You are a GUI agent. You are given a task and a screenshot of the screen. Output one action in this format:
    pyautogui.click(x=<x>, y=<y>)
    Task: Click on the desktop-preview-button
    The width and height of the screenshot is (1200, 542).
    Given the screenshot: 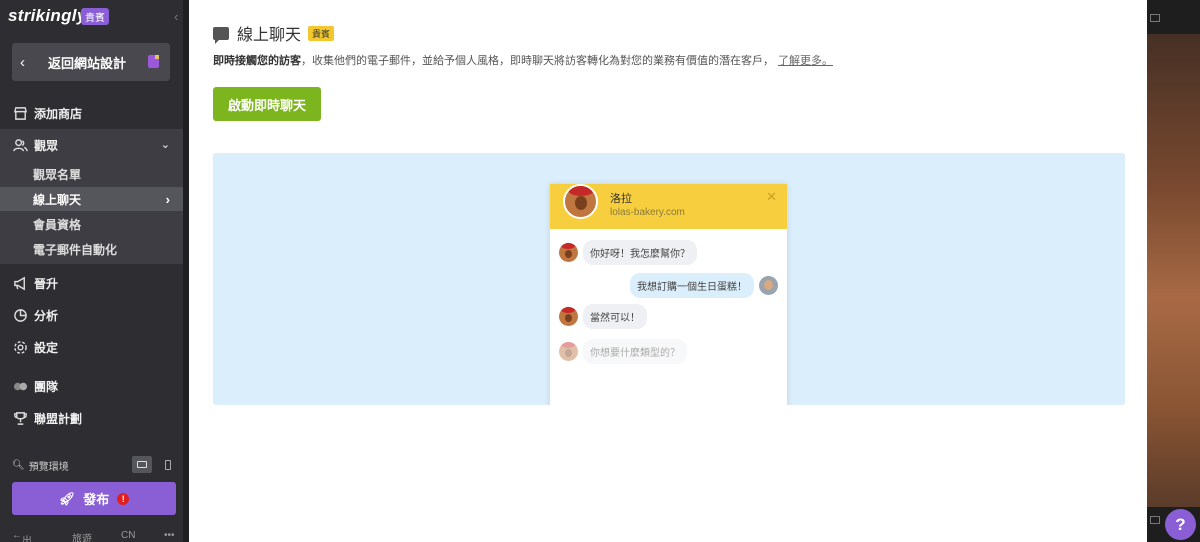 What is the action you would take?
    pyautogui.click(x=142, y=464)
    